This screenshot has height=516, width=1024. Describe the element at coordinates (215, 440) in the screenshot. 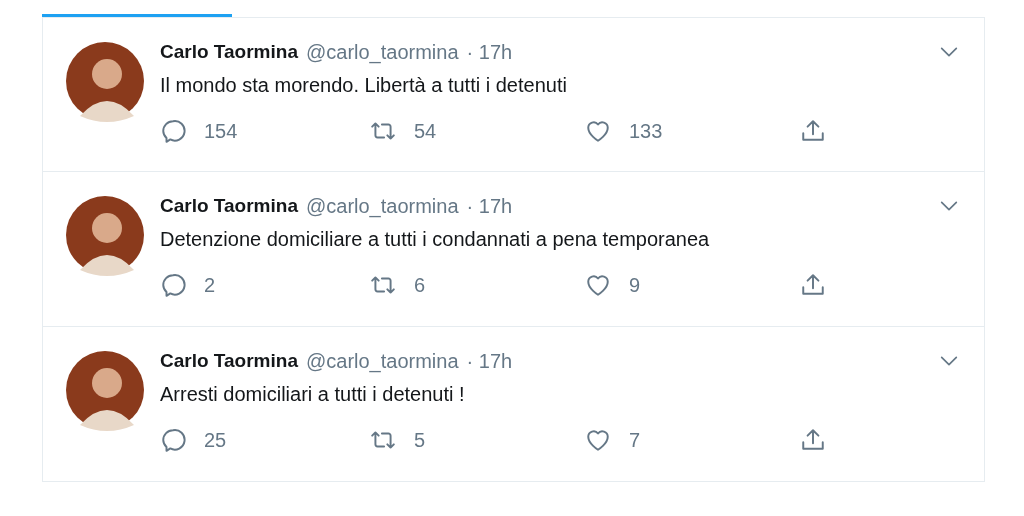

I see `reply-count: 25` at that location.